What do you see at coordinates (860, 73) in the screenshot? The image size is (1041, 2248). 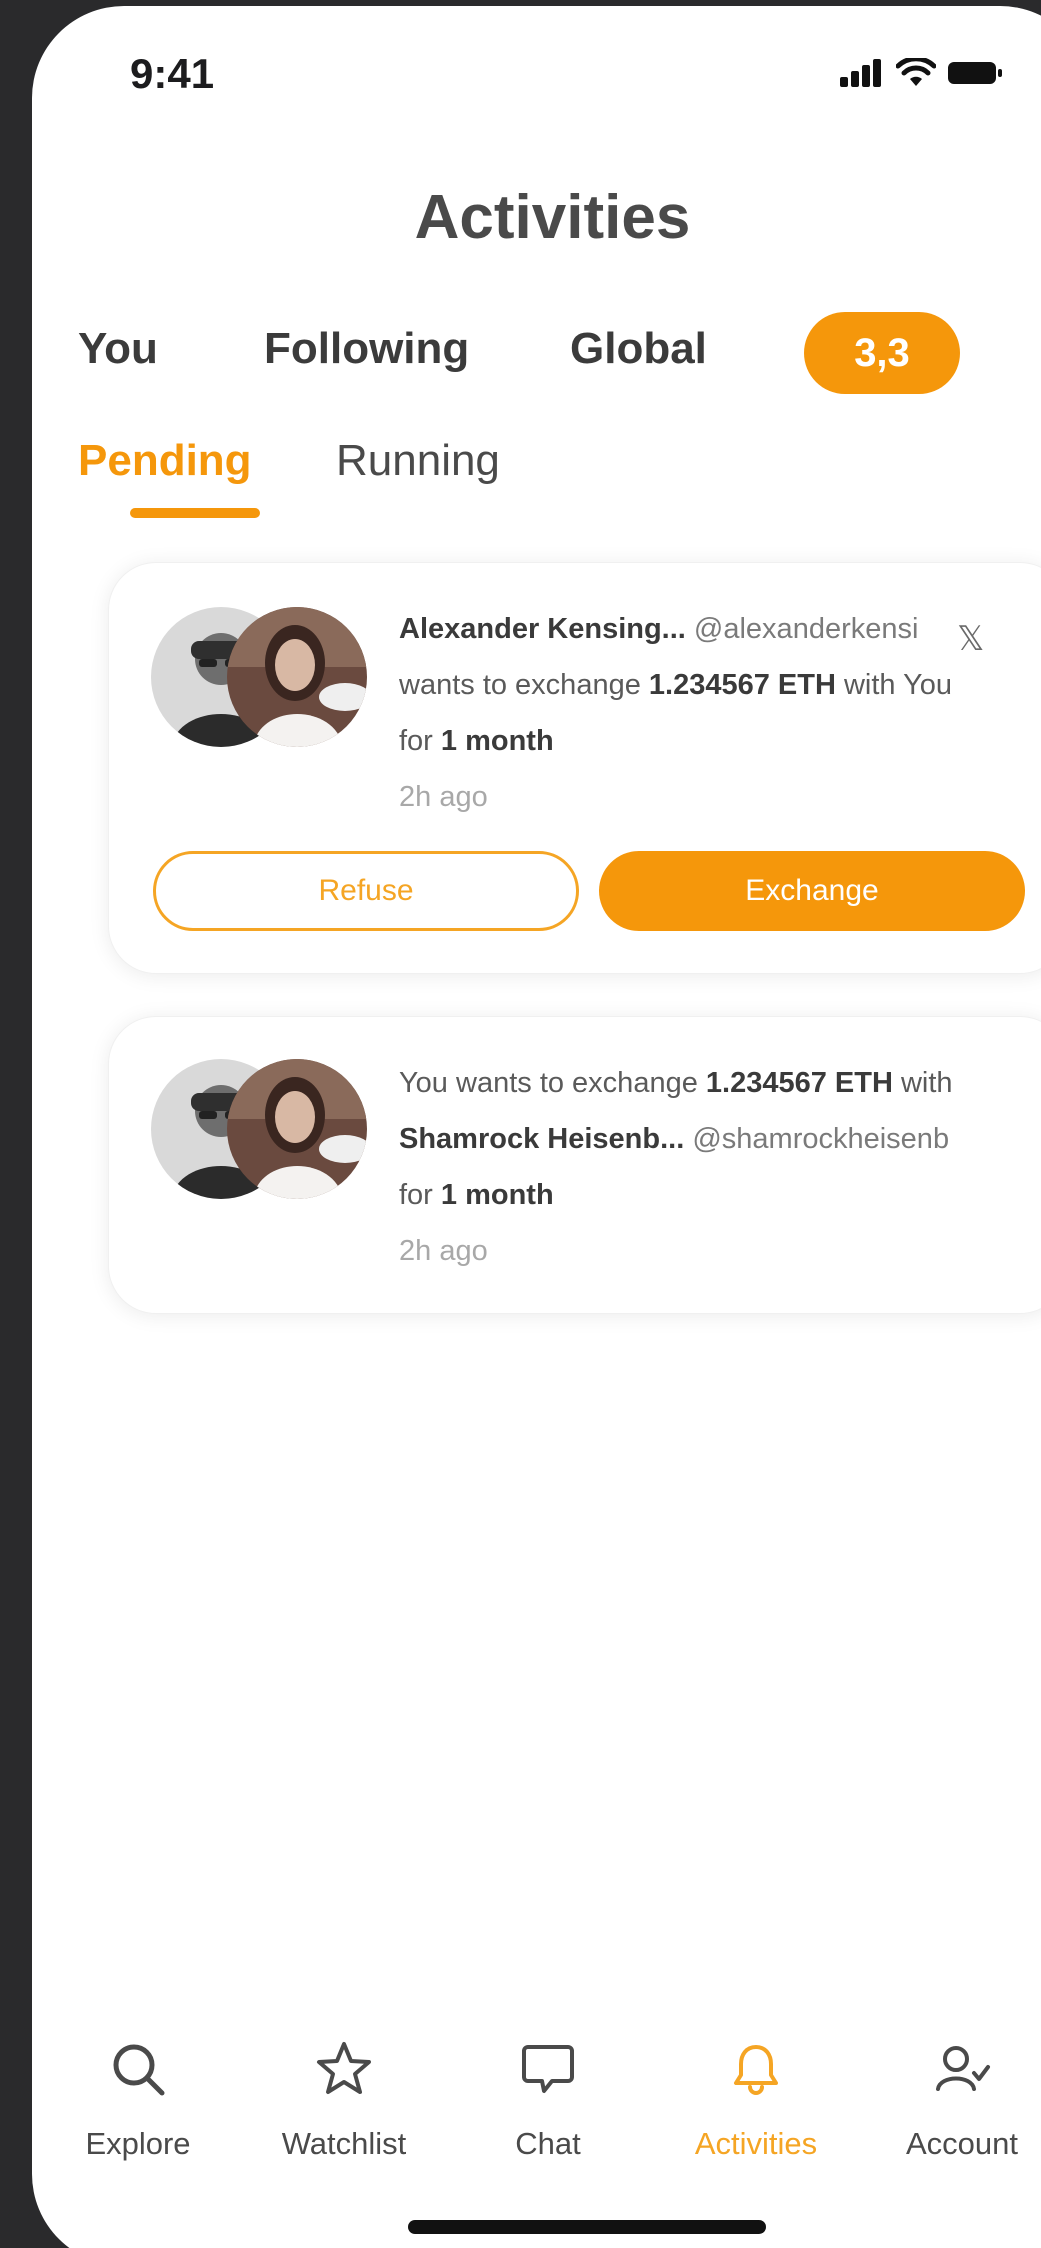 I see `signal-icon` at bounding box center [860, 73].